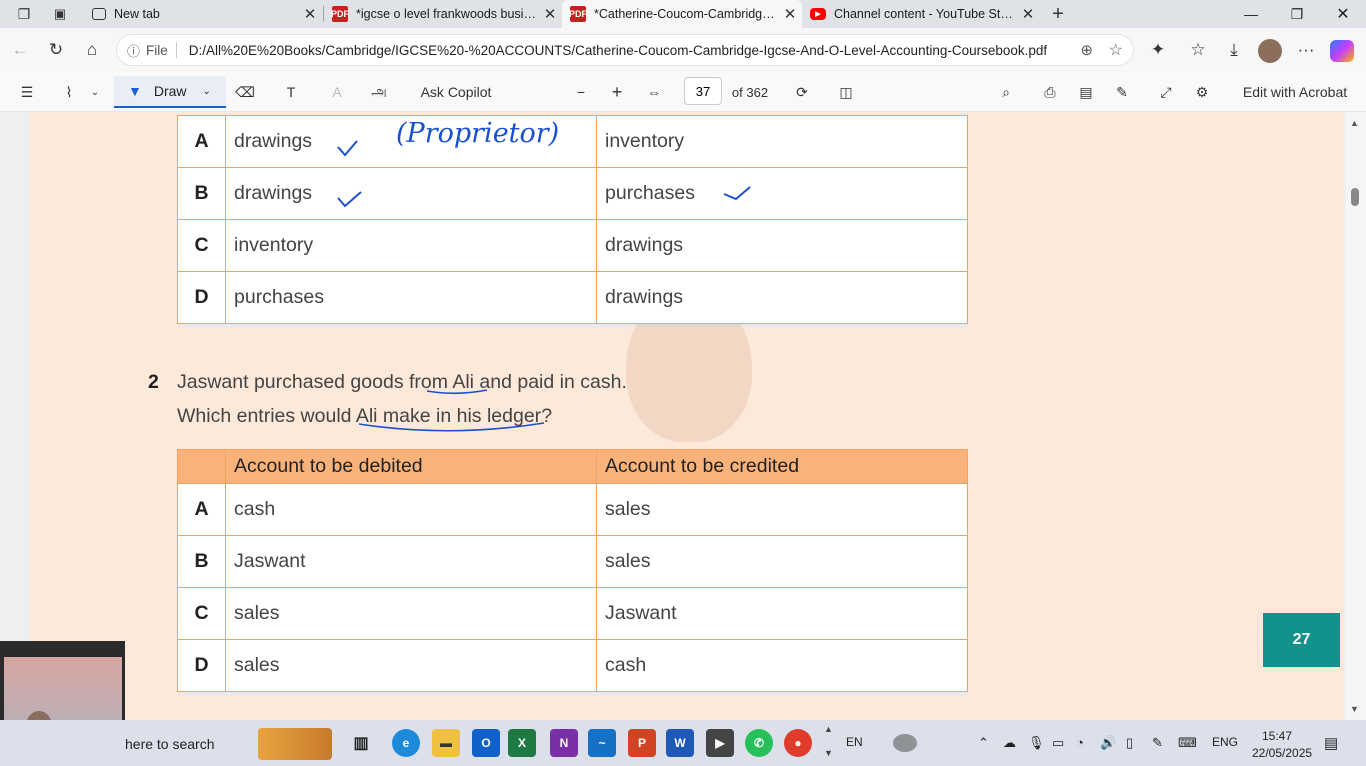 The width and height of the screenshot is (1366, 766). Describe the element at coordinates (361, 743) in the screenshot. I see `task-view-icon: ▥` at that location.